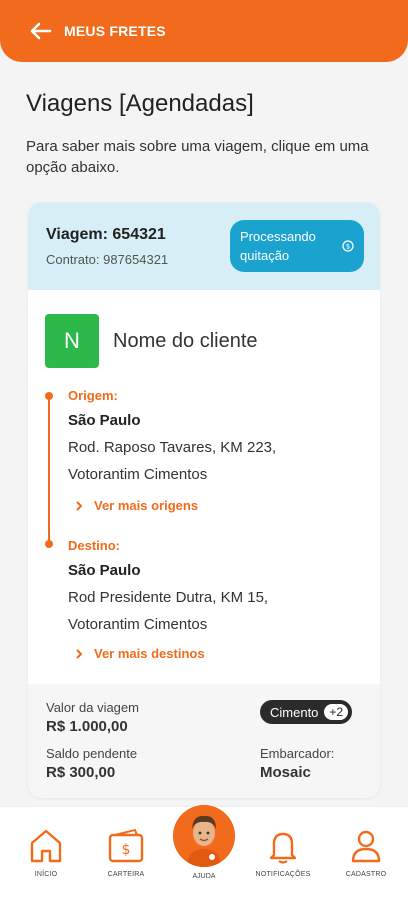  I want to click on nav-help-label: AJUDA, so click(204, 876).